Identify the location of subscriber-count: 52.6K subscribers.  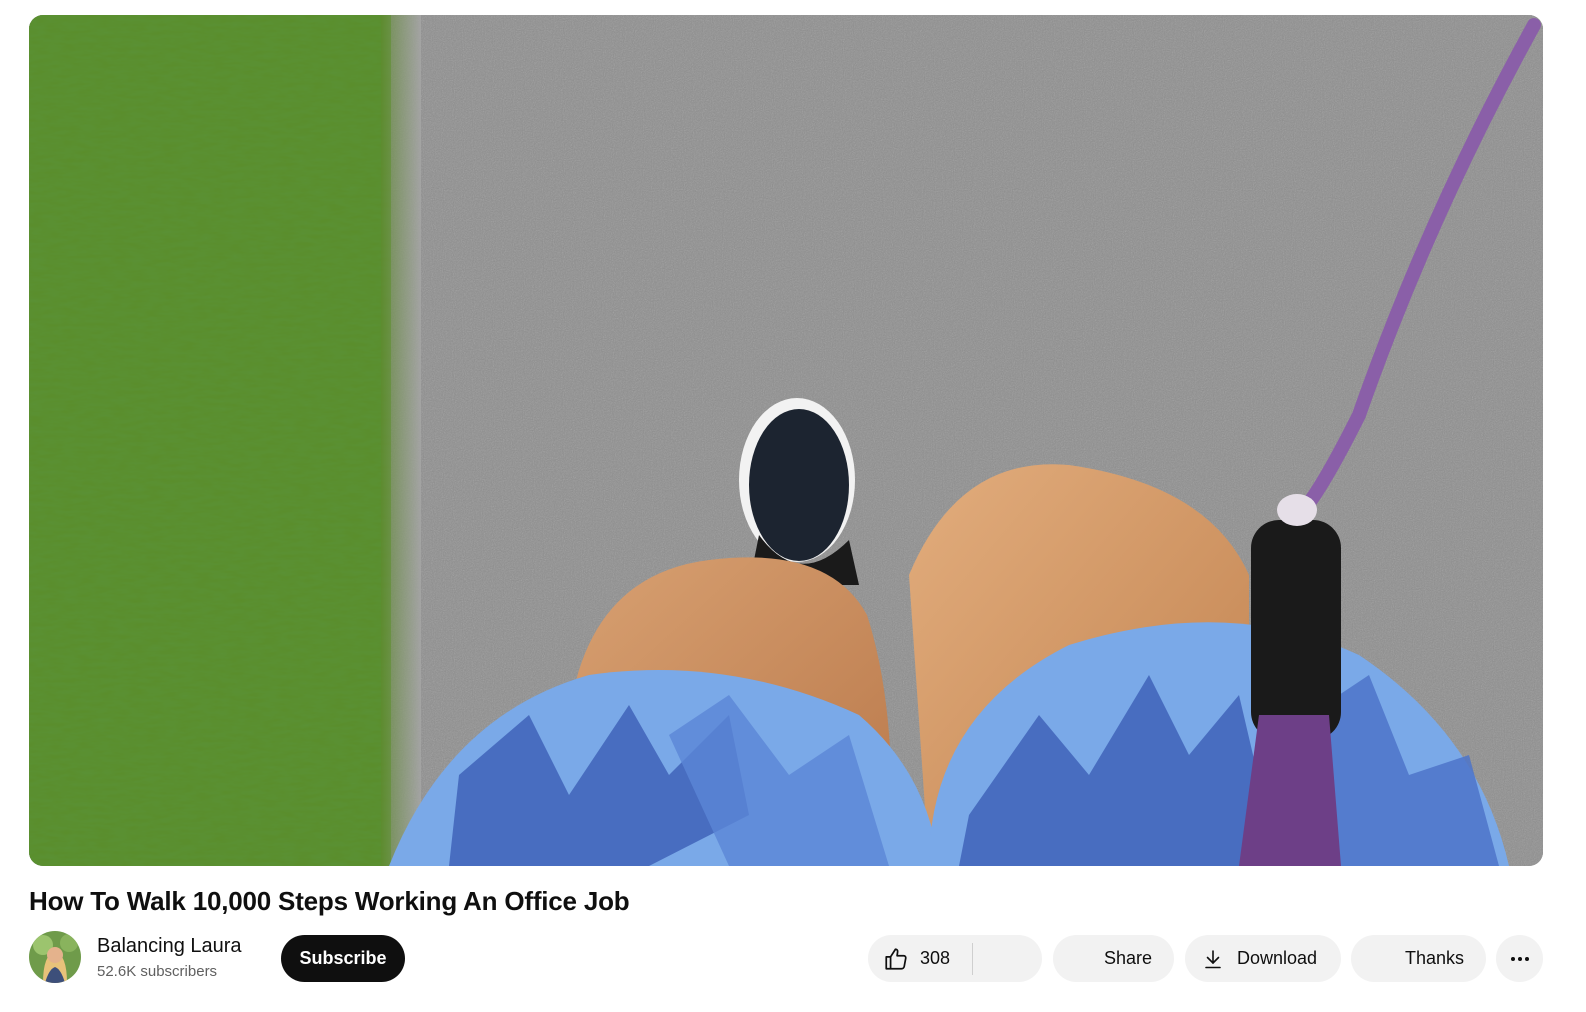
(157, 971).